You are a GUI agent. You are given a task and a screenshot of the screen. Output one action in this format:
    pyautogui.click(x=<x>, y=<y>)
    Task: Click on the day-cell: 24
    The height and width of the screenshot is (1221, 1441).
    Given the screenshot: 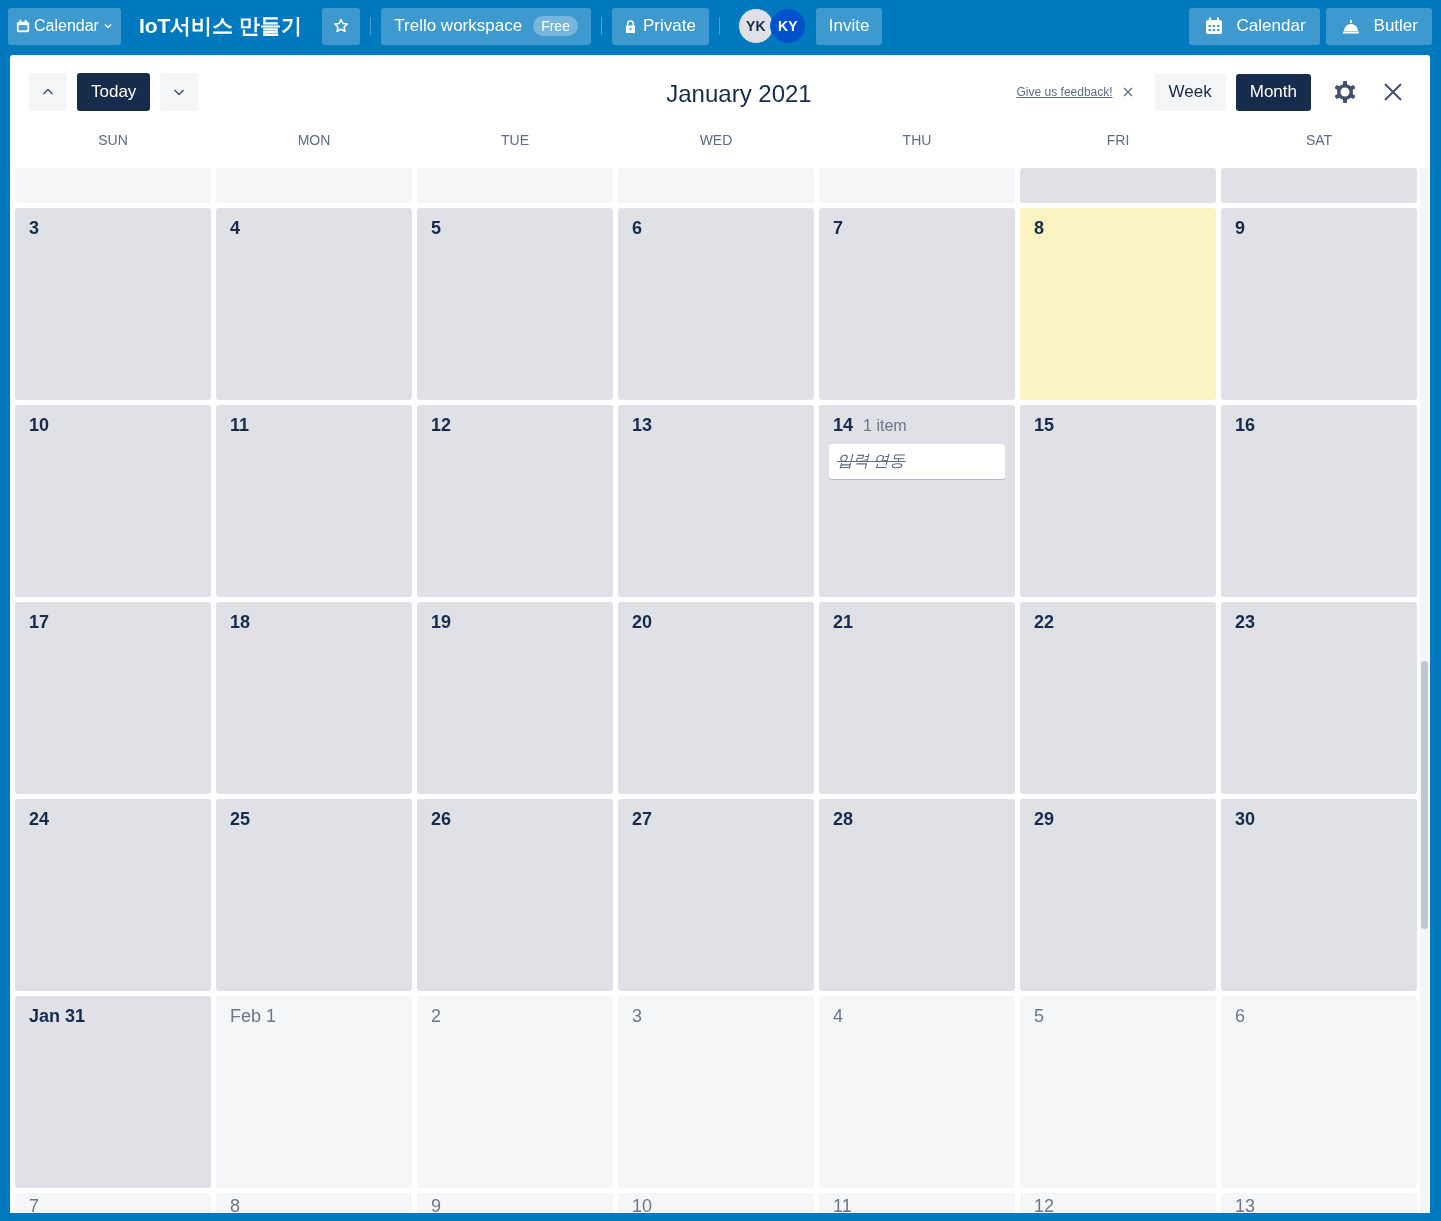 What is the action you would take?
    pyautogui.click(x=113, y=895)
    